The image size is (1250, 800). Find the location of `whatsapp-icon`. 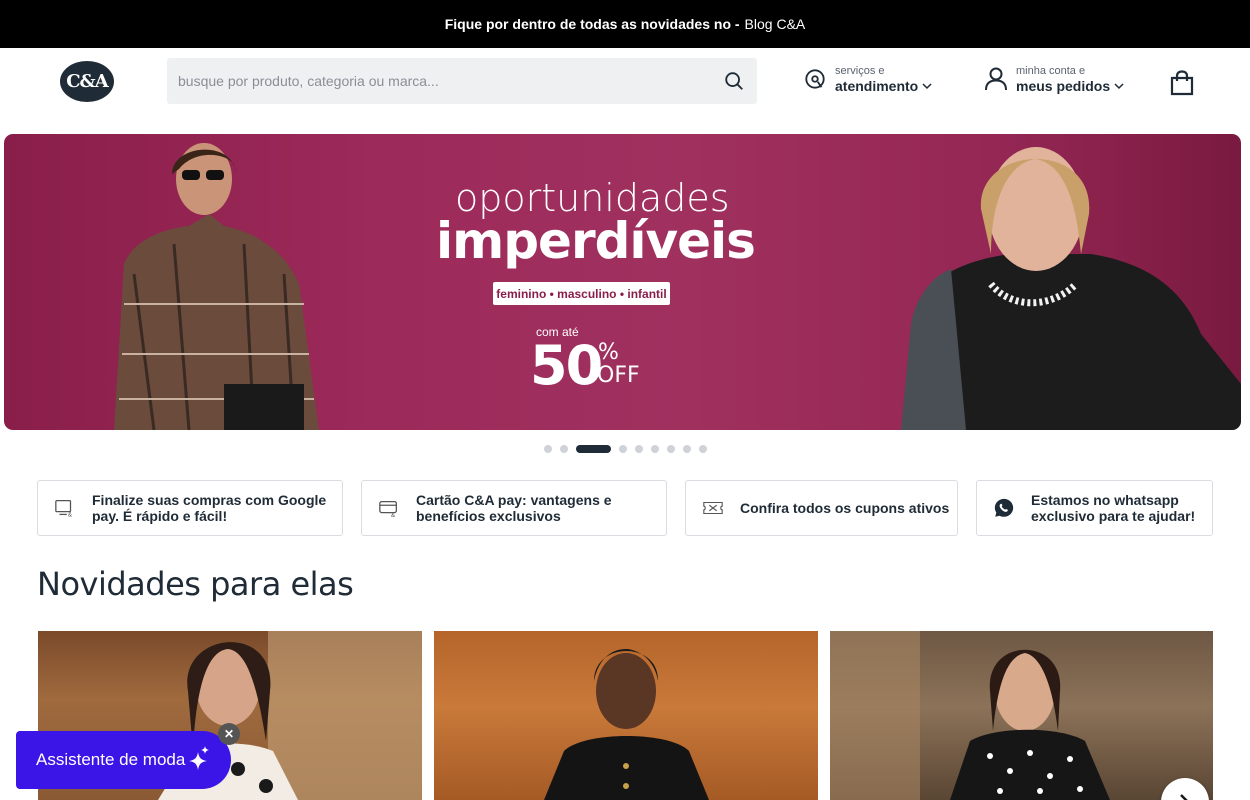

whatsapp-icon is located at coordinates (1004, 507).